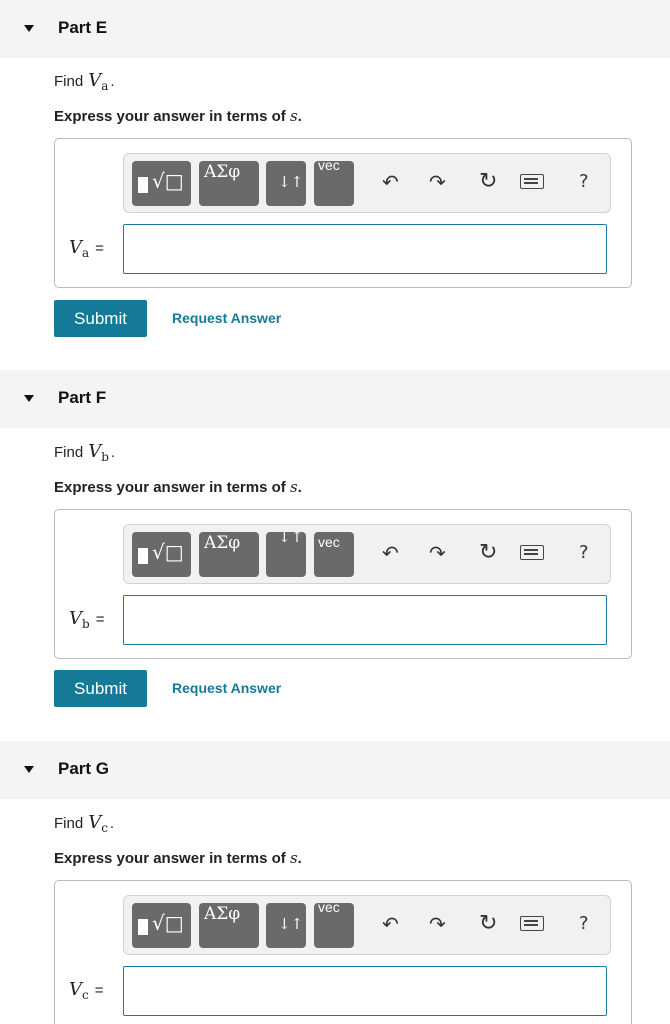 This screenshot has width=670, height=1024. What do you see at coordinates (98, 81) in the screenshot?
I see `variable: Va` at bounding box center [98, 81].